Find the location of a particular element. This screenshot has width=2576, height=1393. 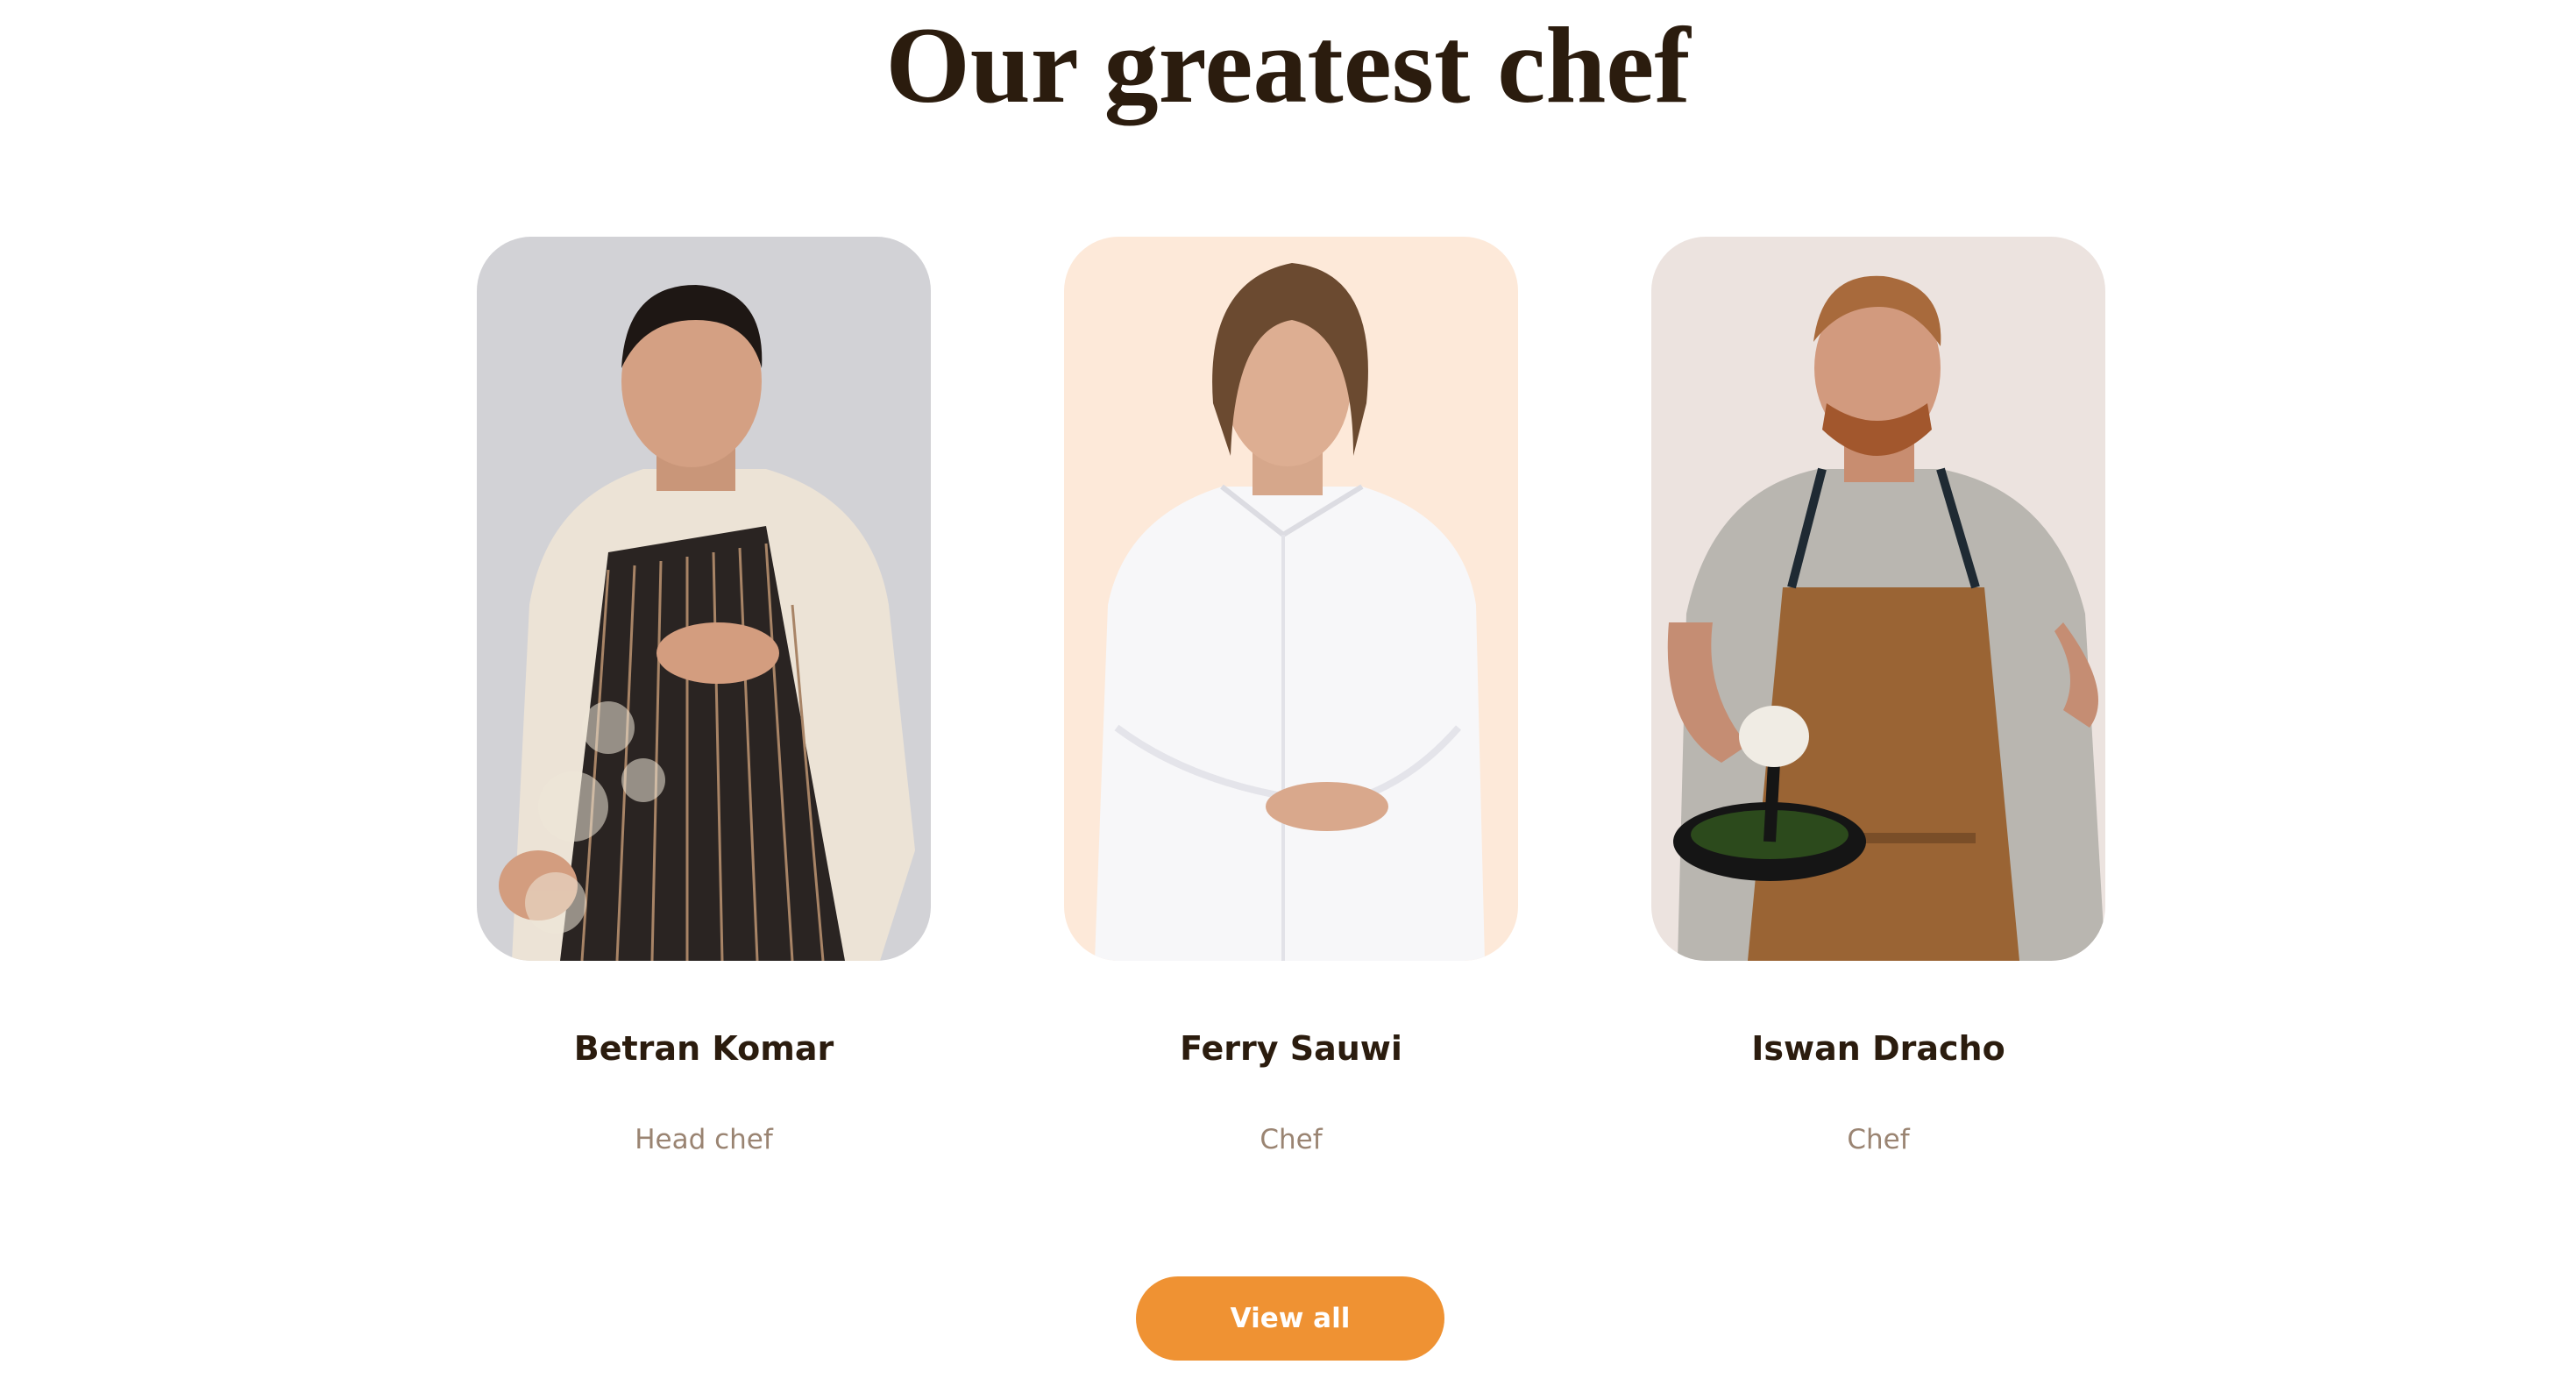

chef-role: Head chef is located at coordinates (704, 1139).